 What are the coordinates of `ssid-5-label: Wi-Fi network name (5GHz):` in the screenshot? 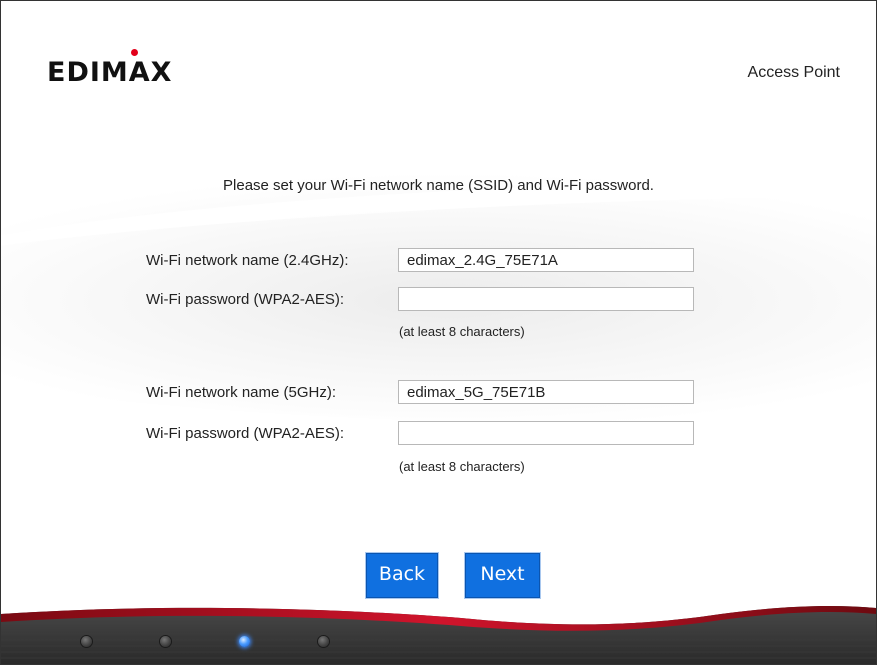 It's located at (241, 392).